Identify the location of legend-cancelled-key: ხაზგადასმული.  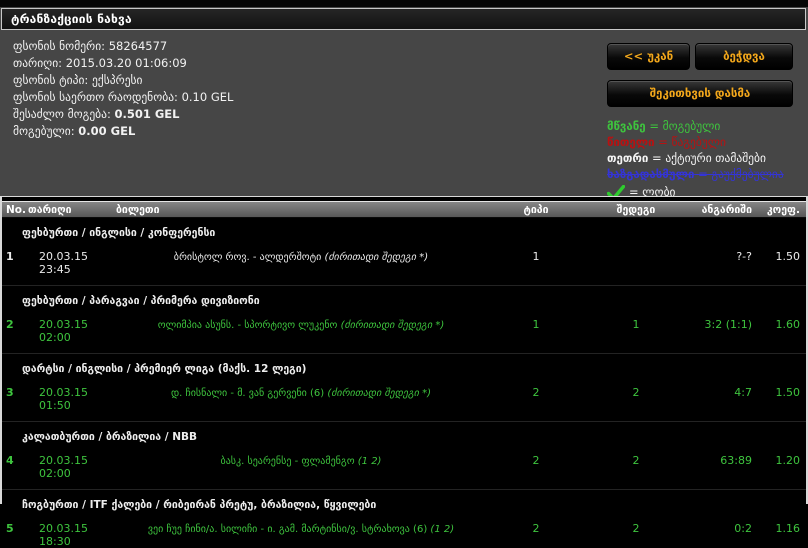
(651, 174).